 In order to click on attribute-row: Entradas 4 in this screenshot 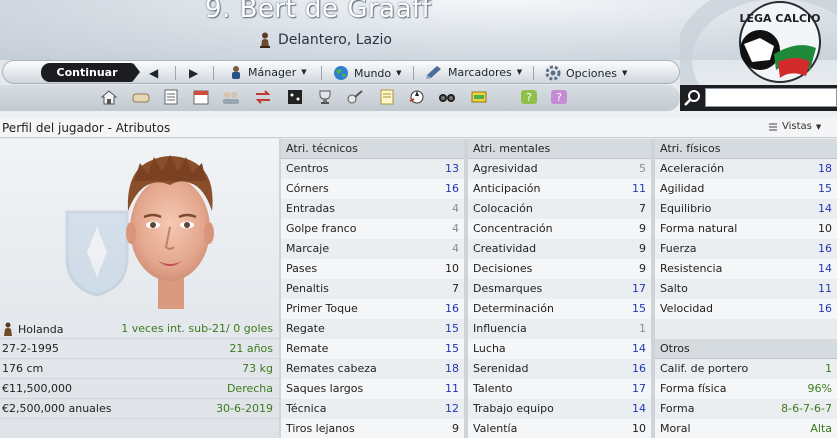, I will do `click(372, 209)`.